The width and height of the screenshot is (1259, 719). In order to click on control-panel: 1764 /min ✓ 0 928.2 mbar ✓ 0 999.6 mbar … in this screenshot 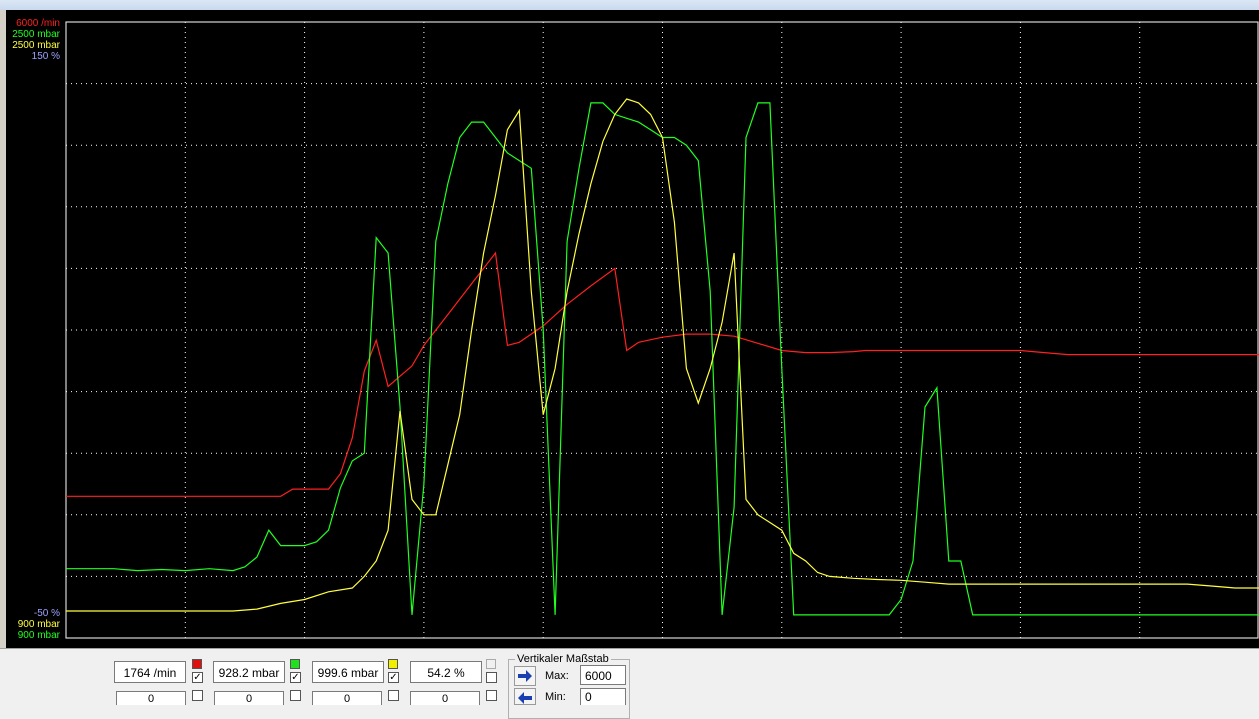, I will do `click(629, 683)`.